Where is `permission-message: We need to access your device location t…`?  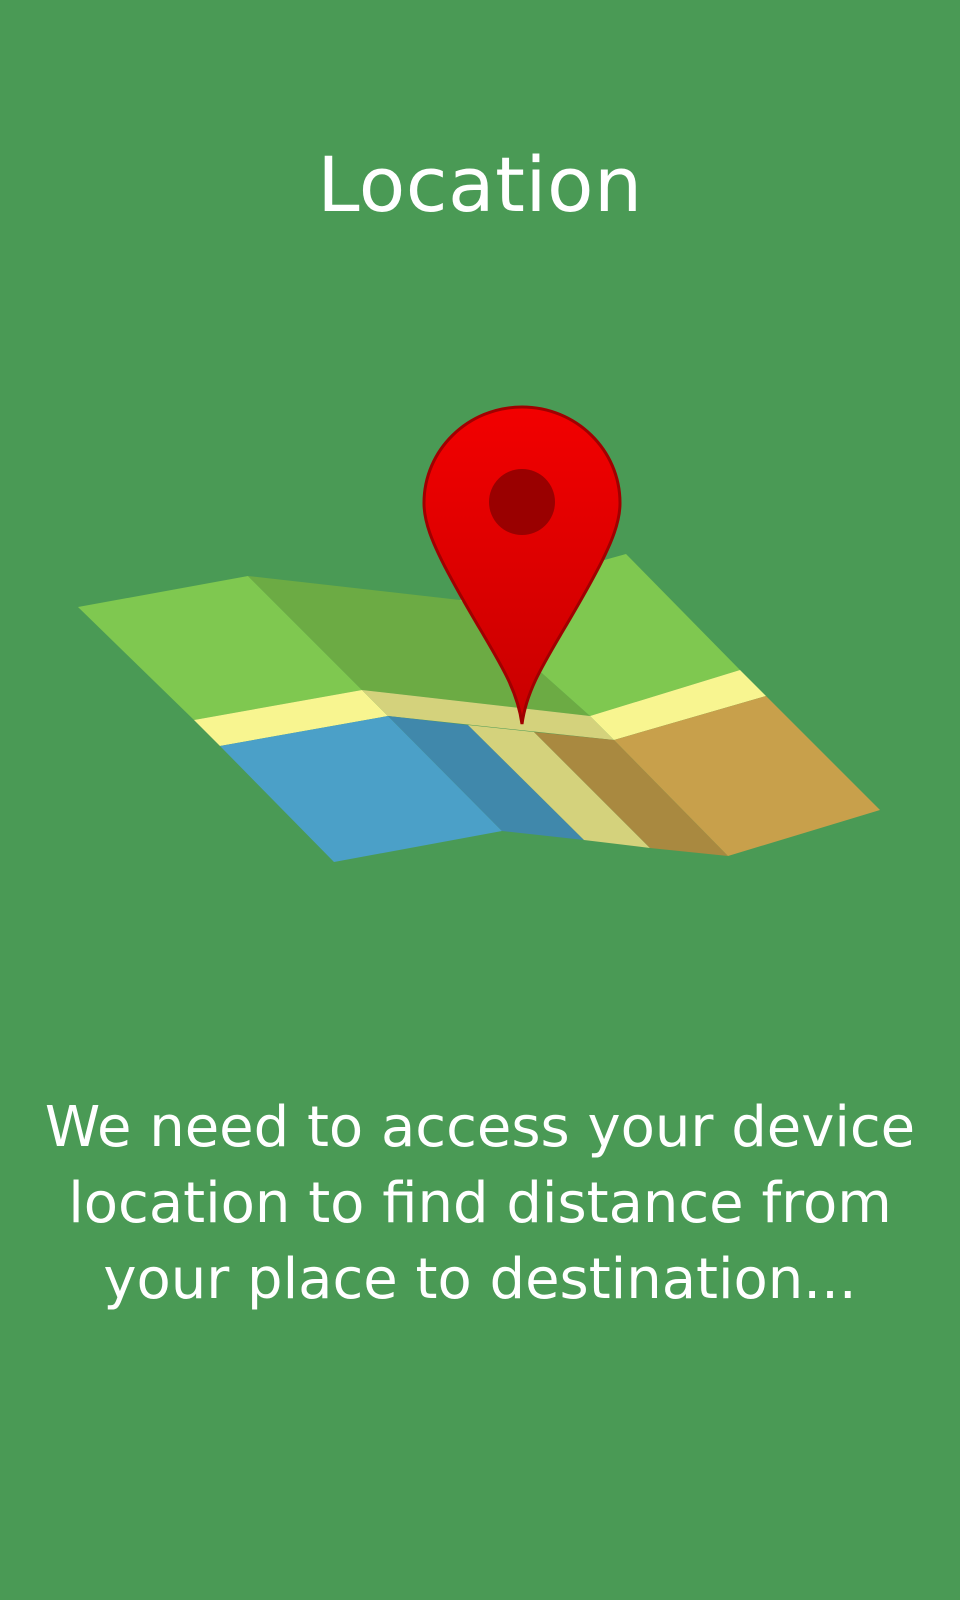
permission-message: We need to access your device location t… is located at coordinates (480, 1203).